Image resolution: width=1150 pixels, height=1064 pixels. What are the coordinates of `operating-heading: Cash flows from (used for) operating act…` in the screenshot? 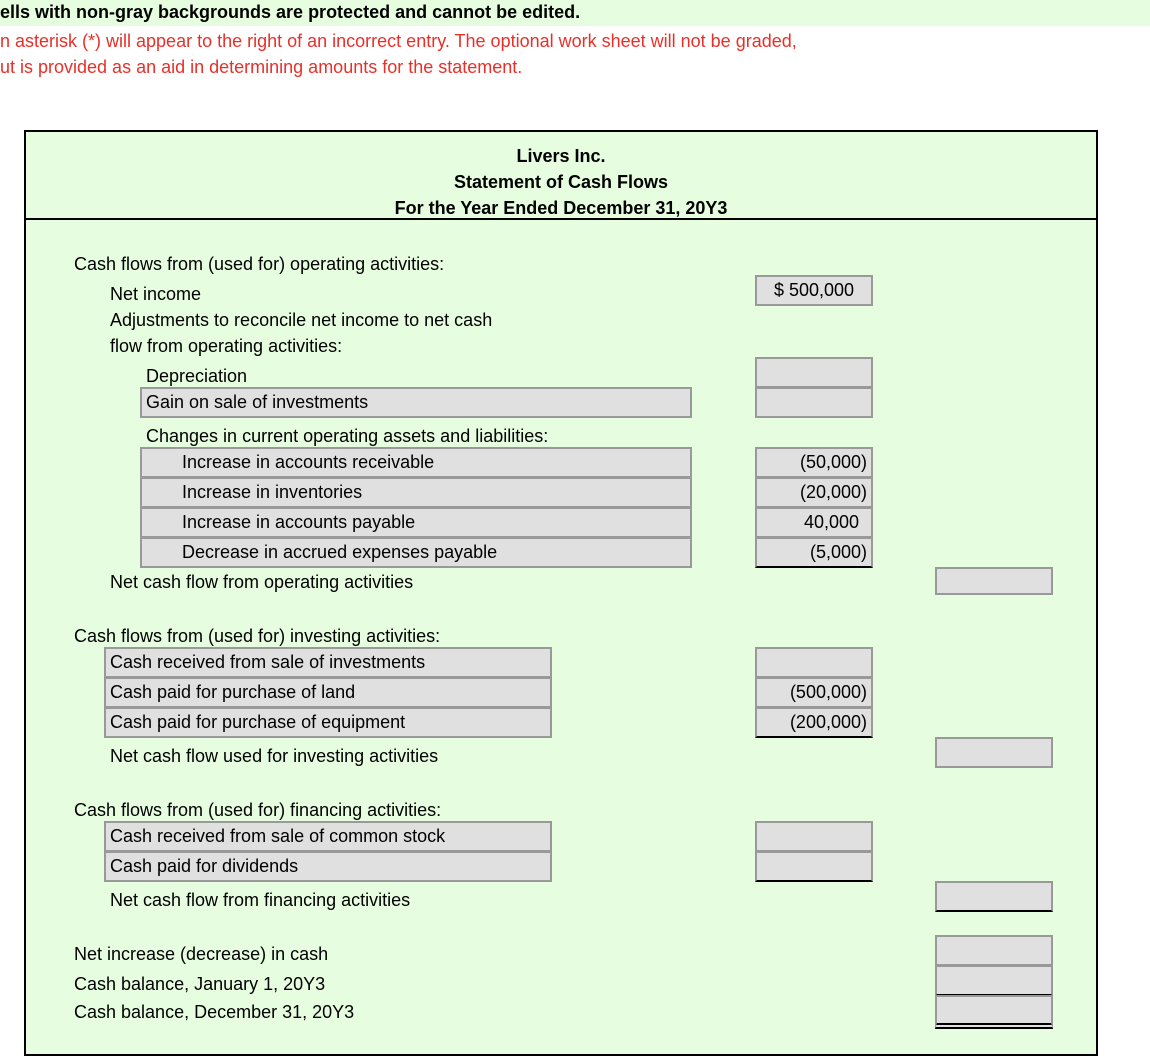 It's located at (259, 264).